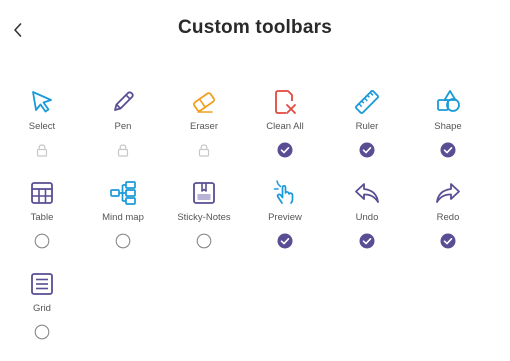 The width and height of the screenshot is (510, 361). Describe the element at coordinates (204, 217) in the screenshot. I see `tool-label: Sticky-Notes` at that location.